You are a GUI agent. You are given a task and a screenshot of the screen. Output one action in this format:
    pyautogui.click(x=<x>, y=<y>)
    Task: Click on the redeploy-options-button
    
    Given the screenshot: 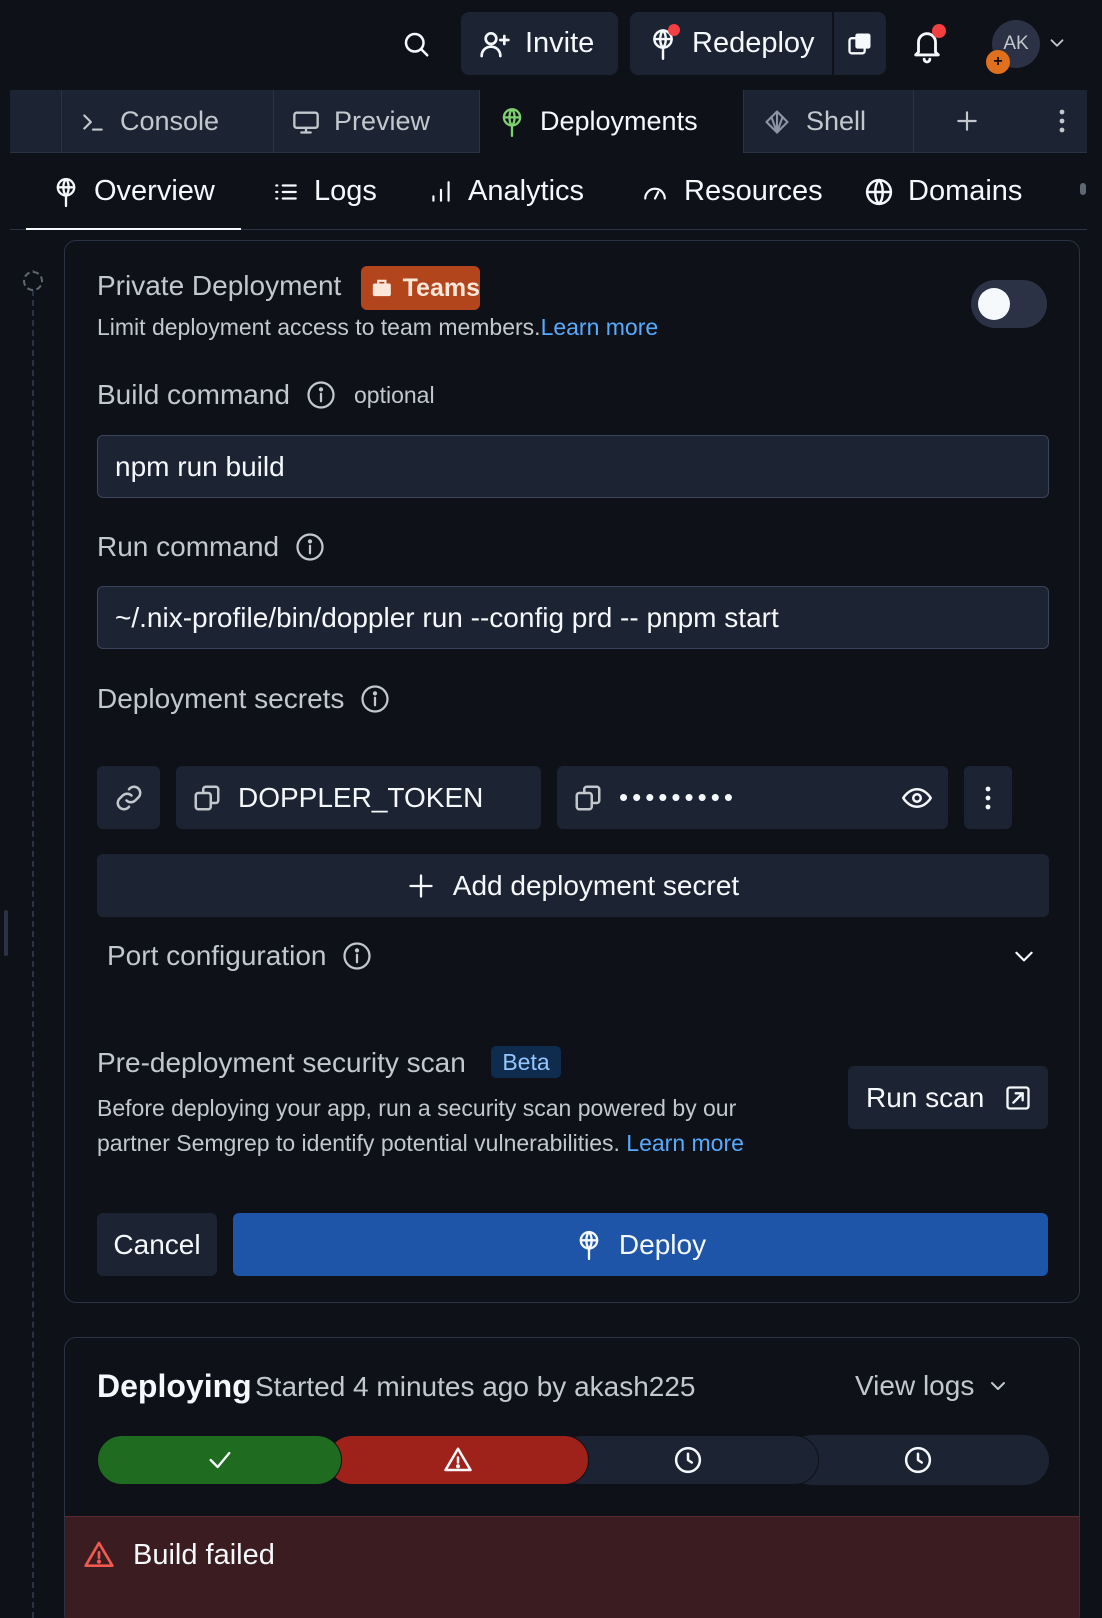 What is the action you would take?
    pyautogui.click(x=860, y=43)
    